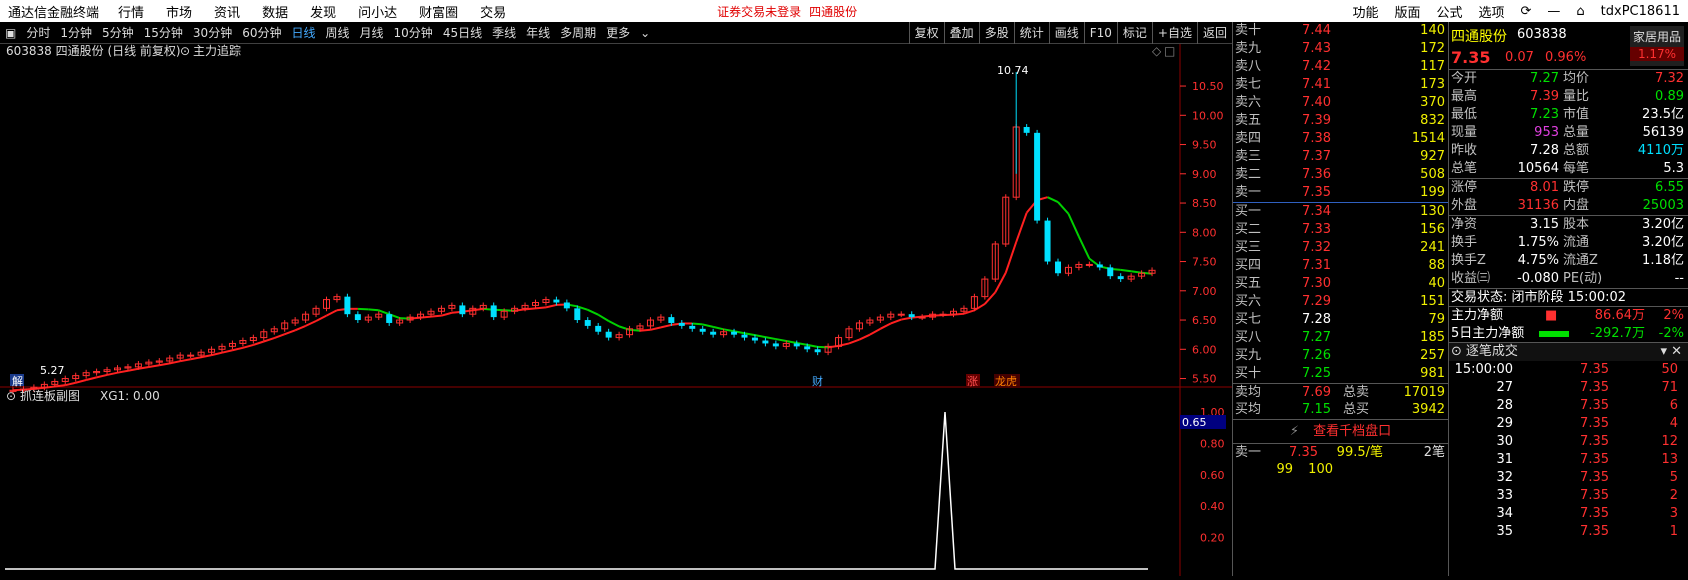 This screenshot has width=1688, height=580. Describe the element at coordinates (996, 33) in the screenshot. I see `btn-multi-stock: 多股` at that location.